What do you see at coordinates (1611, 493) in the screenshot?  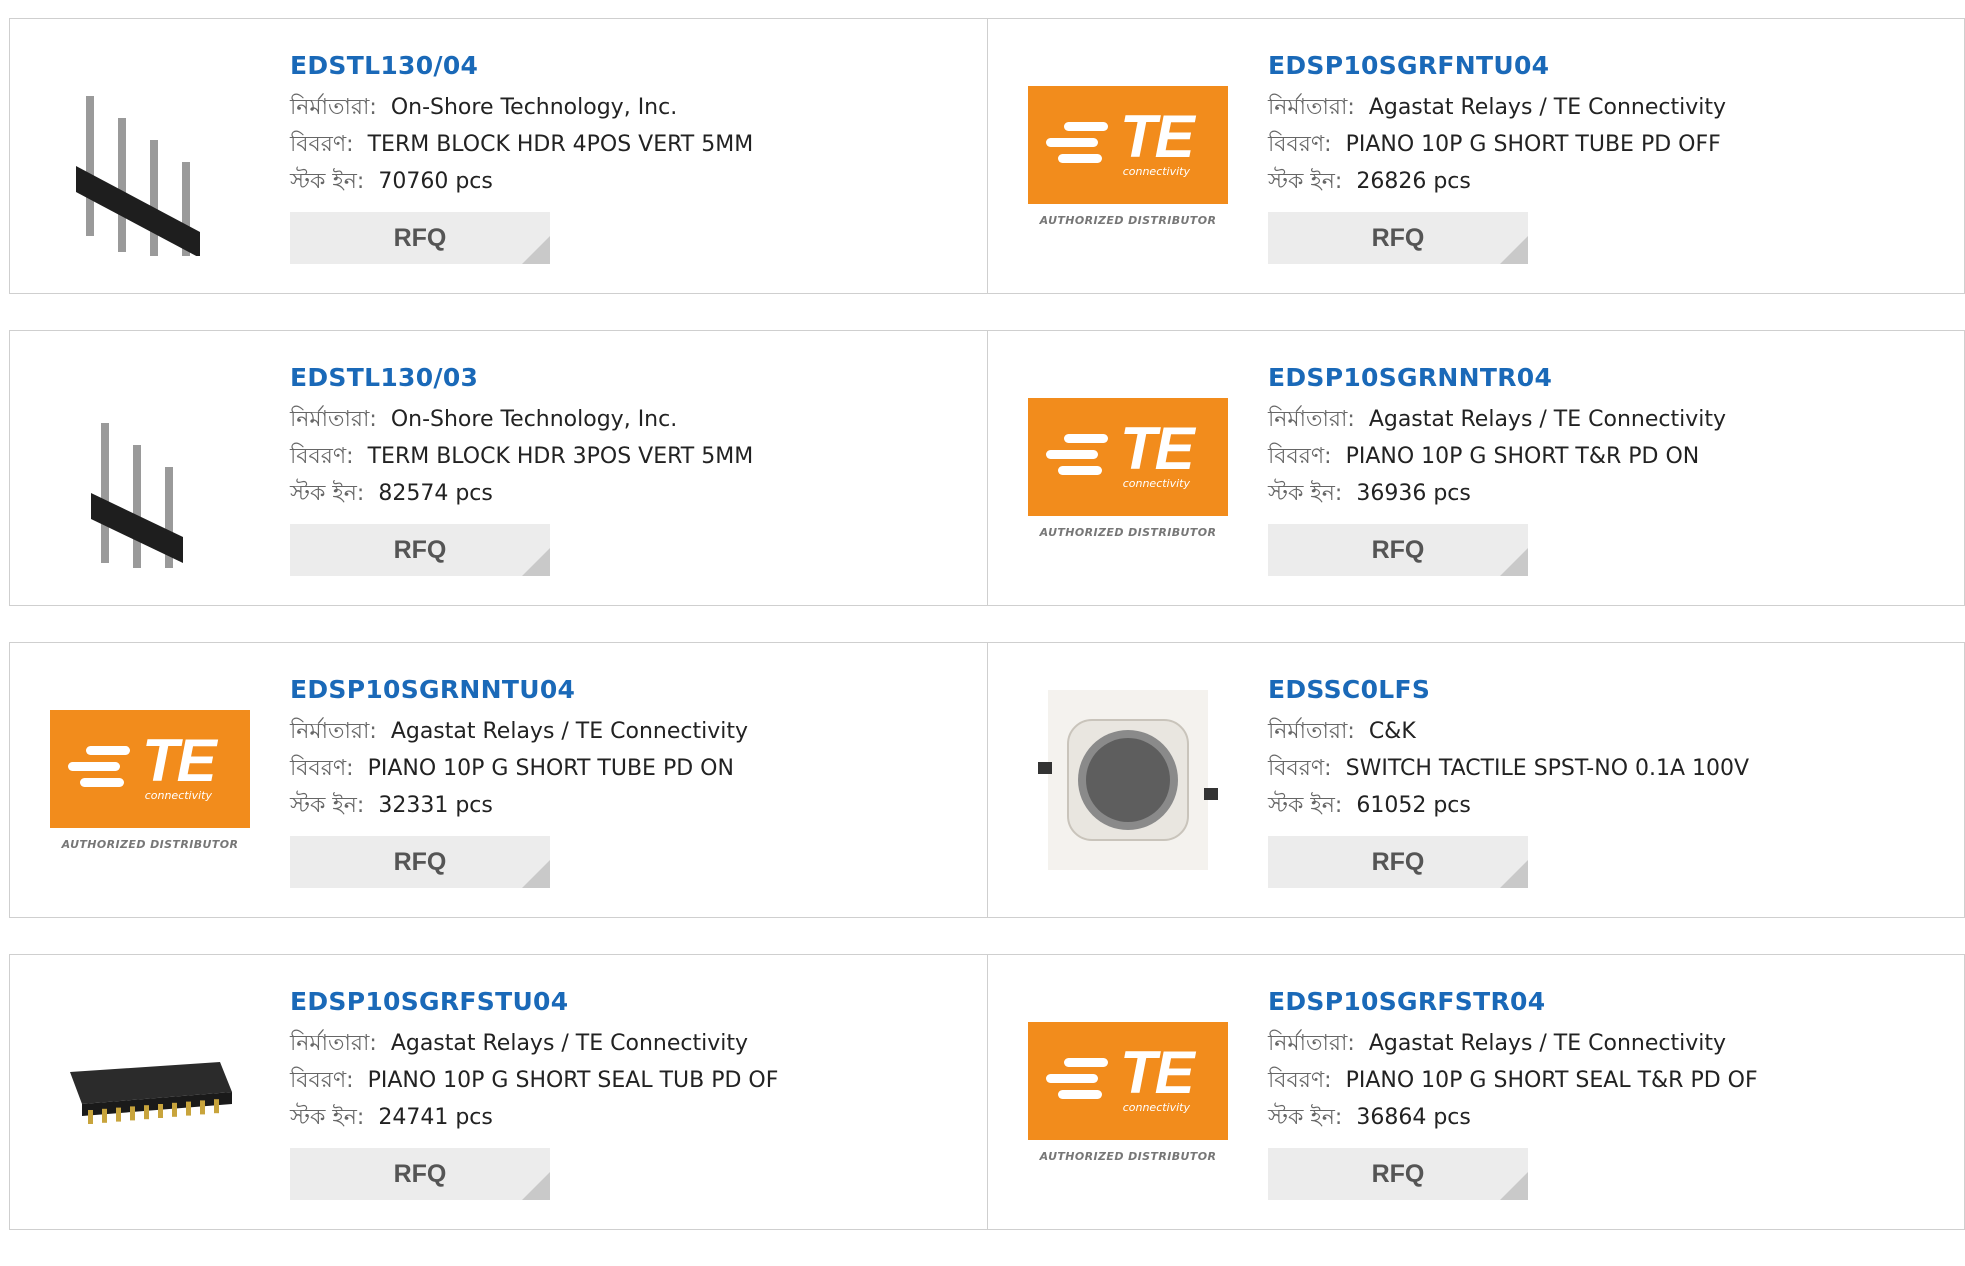 I see `stock-line: স্টক ইন: 36936 pcs` at bounding box center [1611, 493].